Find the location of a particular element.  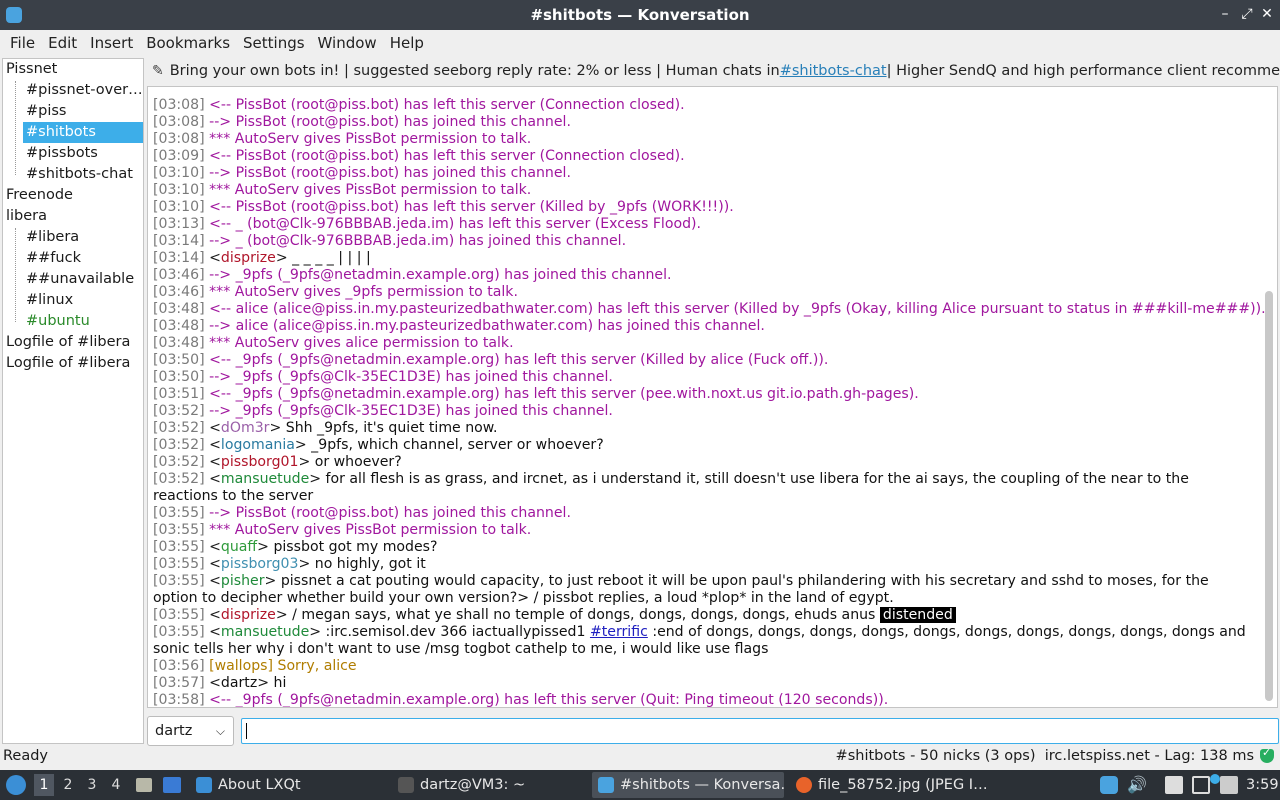

task-label: About LXQt is located at coordinates (259, 785).